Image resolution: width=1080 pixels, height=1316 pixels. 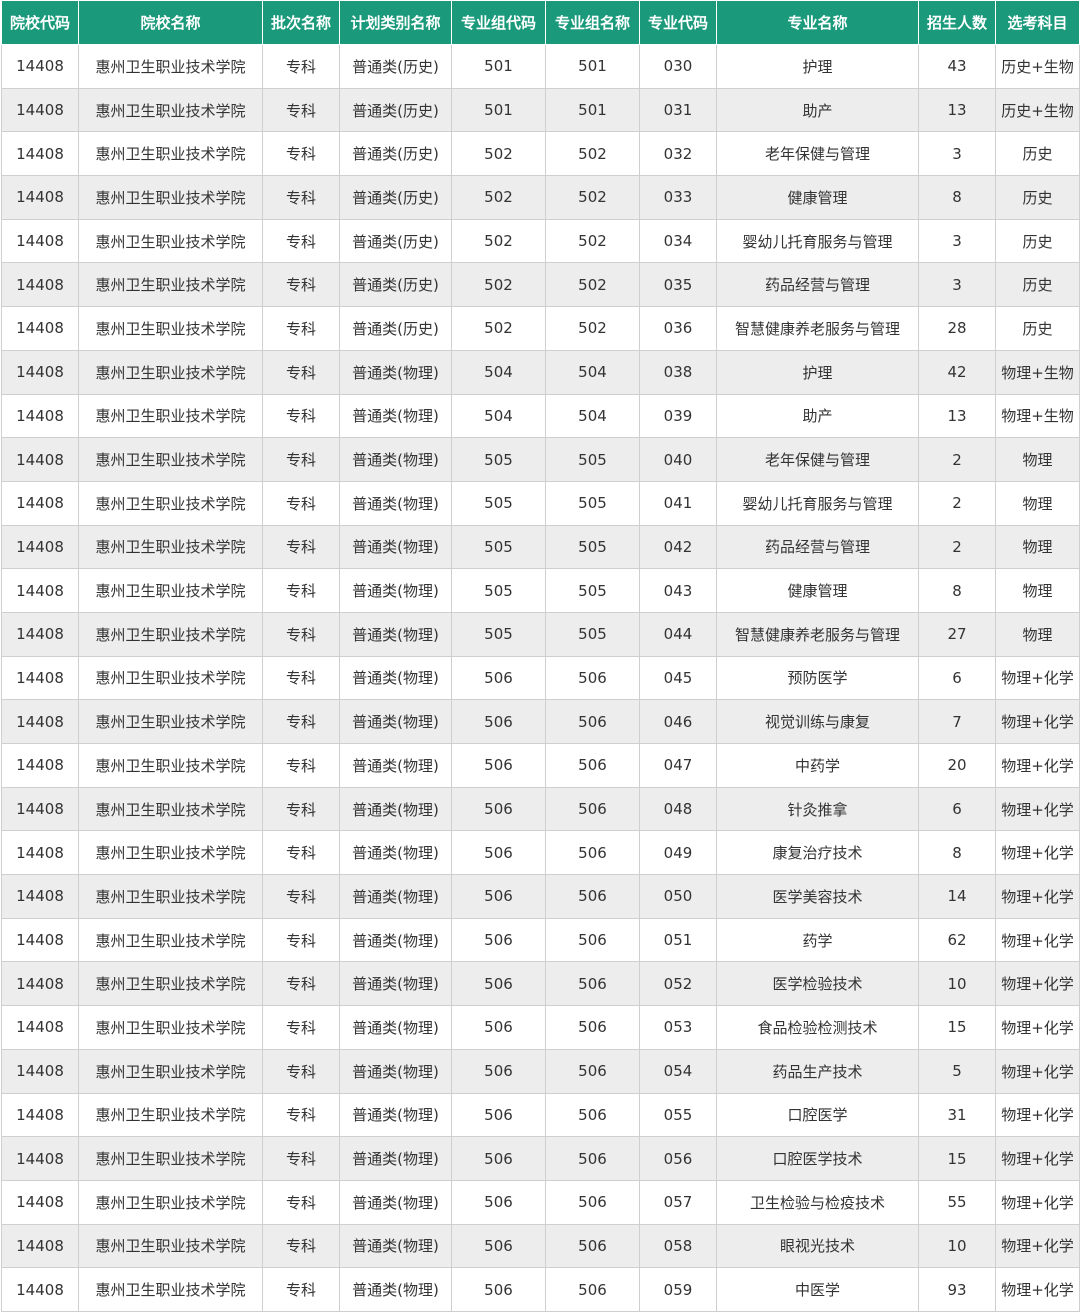 What do you see at coordinates (817, 984) in the screenshot?
I see `cell-major-name: 医学检验技术` at bounding box center [817, 984].